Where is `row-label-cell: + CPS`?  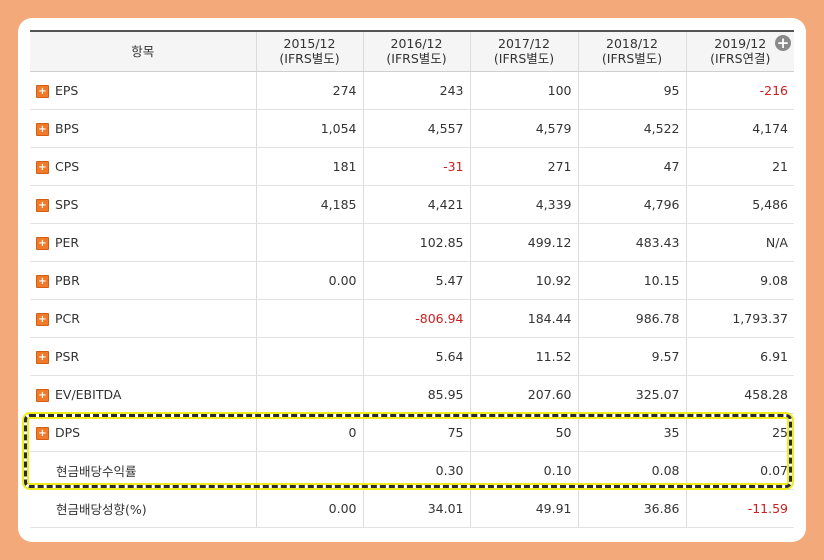 row-label-cell: + CPS is located at coordinates (143, 166).